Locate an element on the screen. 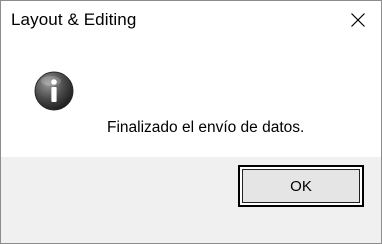 This screenshot has width=382, height=244. info-icon is located at coordinates (54, 91).